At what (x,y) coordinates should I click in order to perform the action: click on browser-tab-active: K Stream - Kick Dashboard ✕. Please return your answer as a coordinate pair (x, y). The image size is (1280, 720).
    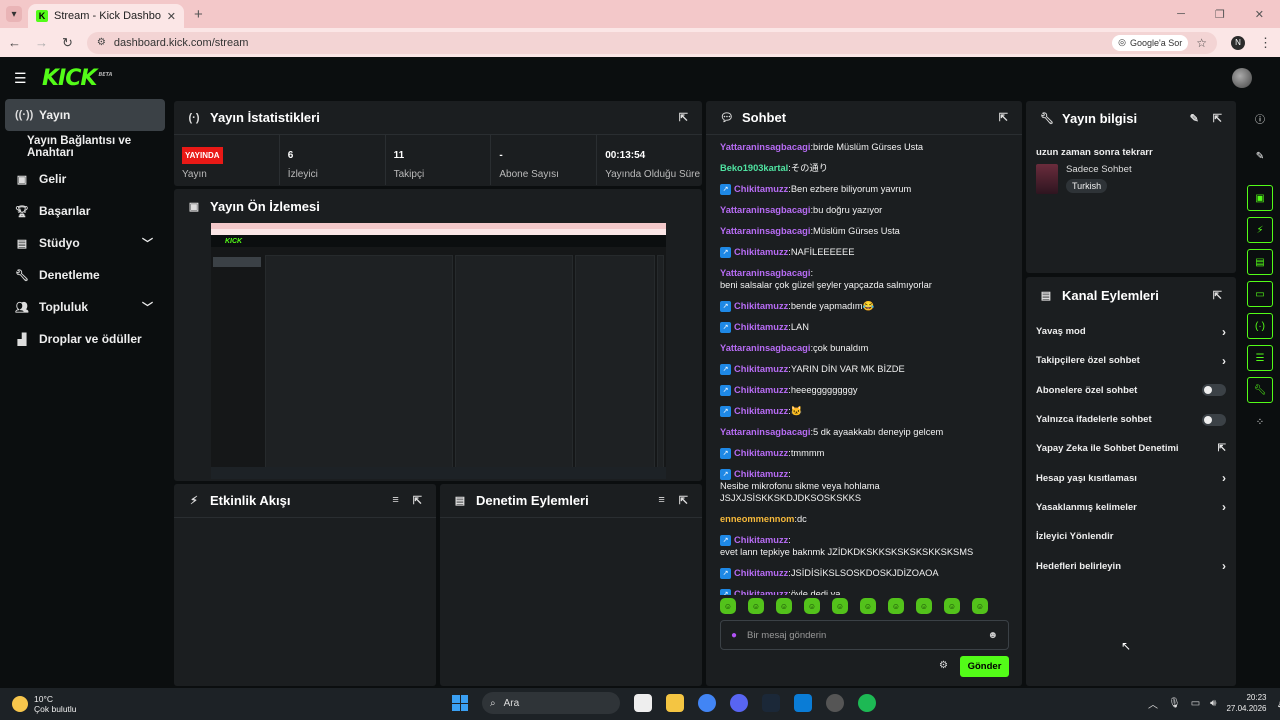
    Looking at the image, I should click on (106, 16).